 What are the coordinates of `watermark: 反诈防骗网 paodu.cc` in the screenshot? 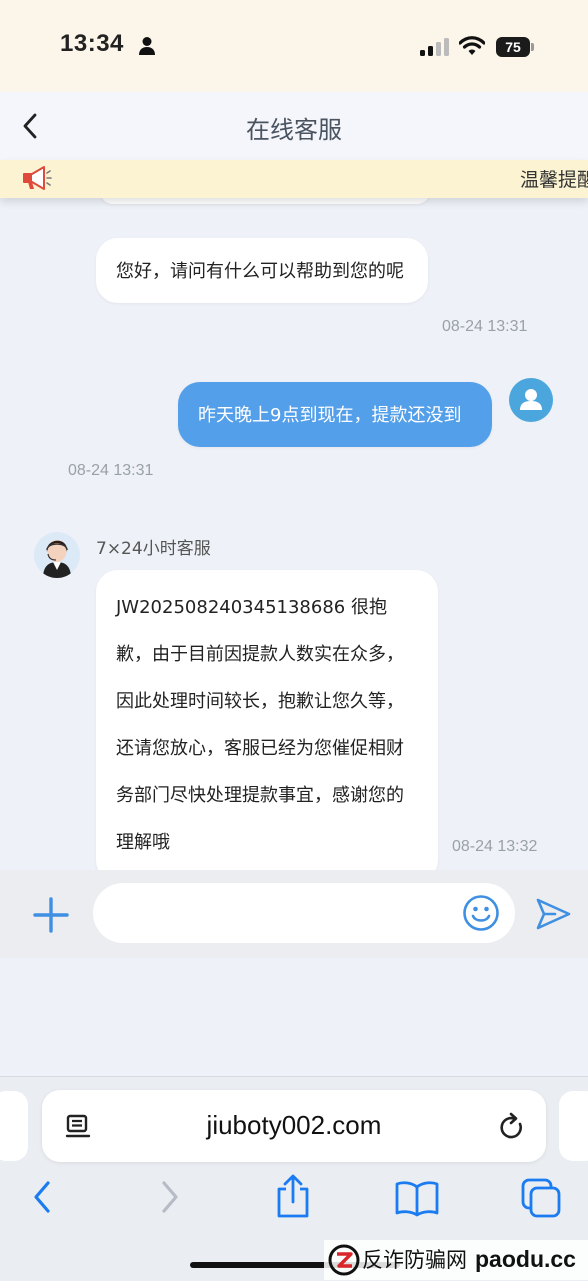 It's located at (456, 1260).